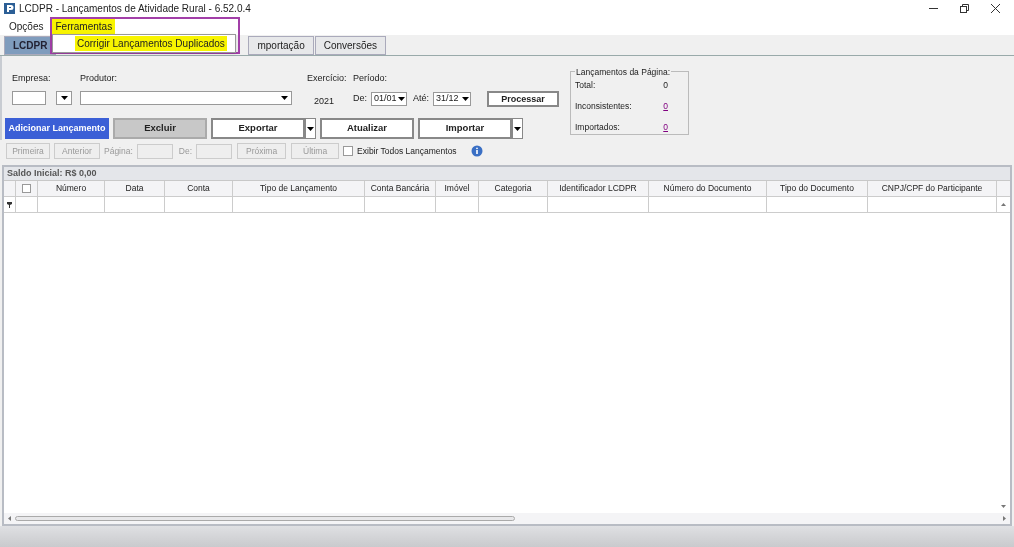  I want to click on checkbox-label: Exibir Todos Lançamentos, so click(407, 151).